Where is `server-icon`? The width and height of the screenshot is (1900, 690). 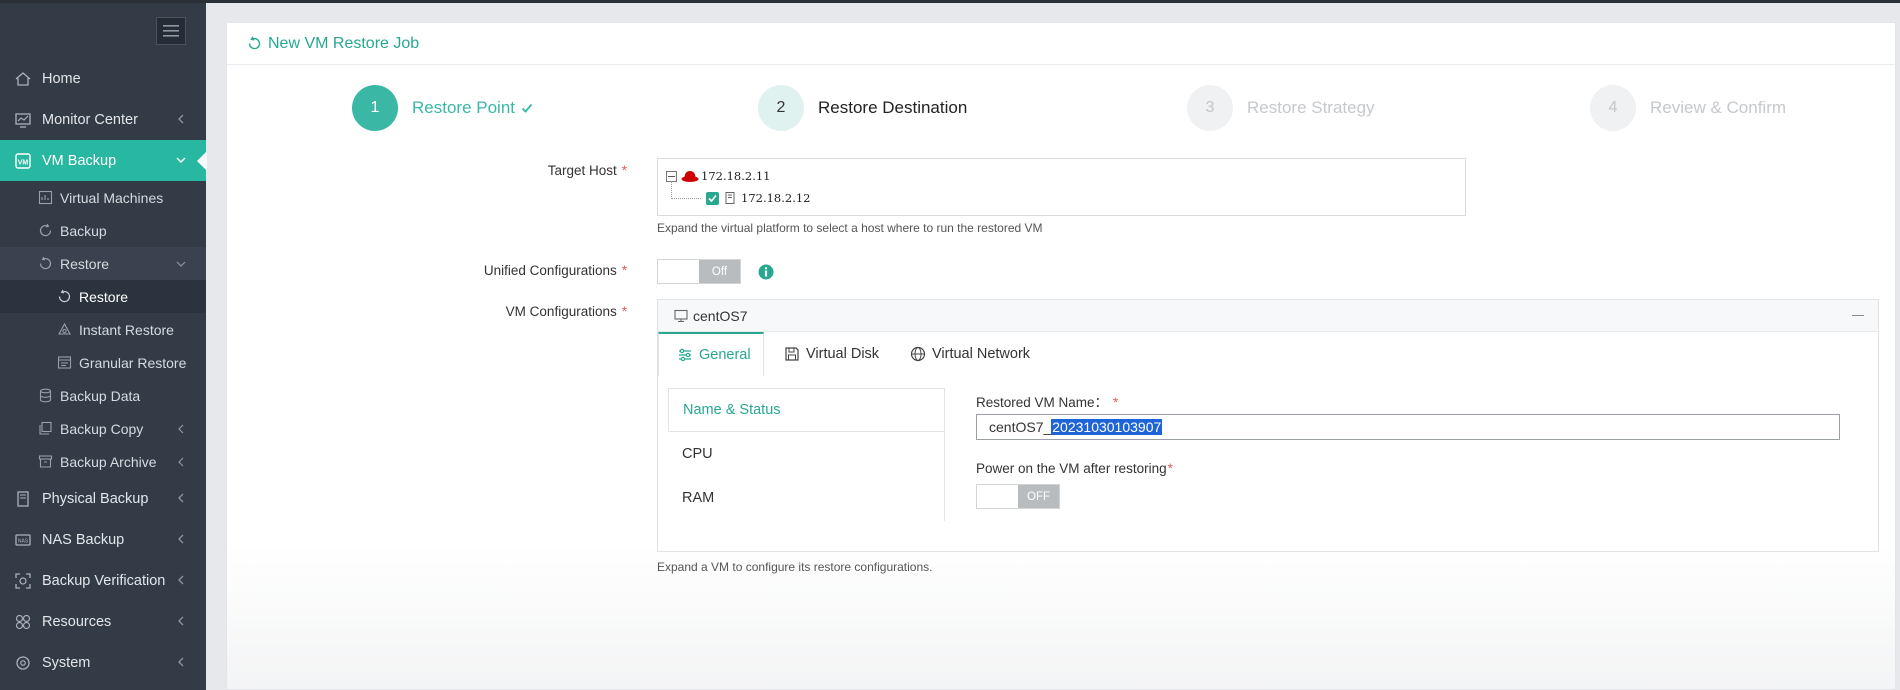 server-icon is located at coordinates (730, 198).